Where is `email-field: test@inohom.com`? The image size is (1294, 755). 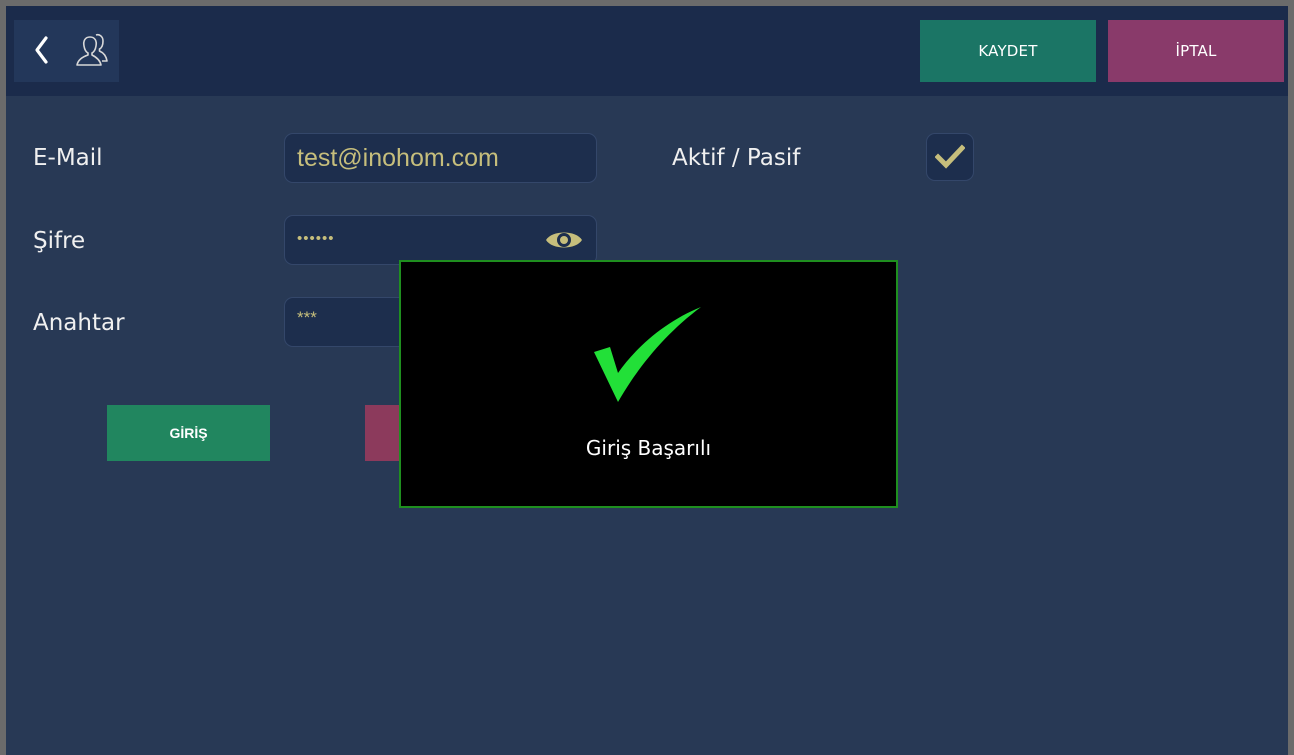
email-field: test@inohom.com is located at coordinates (440, 158).